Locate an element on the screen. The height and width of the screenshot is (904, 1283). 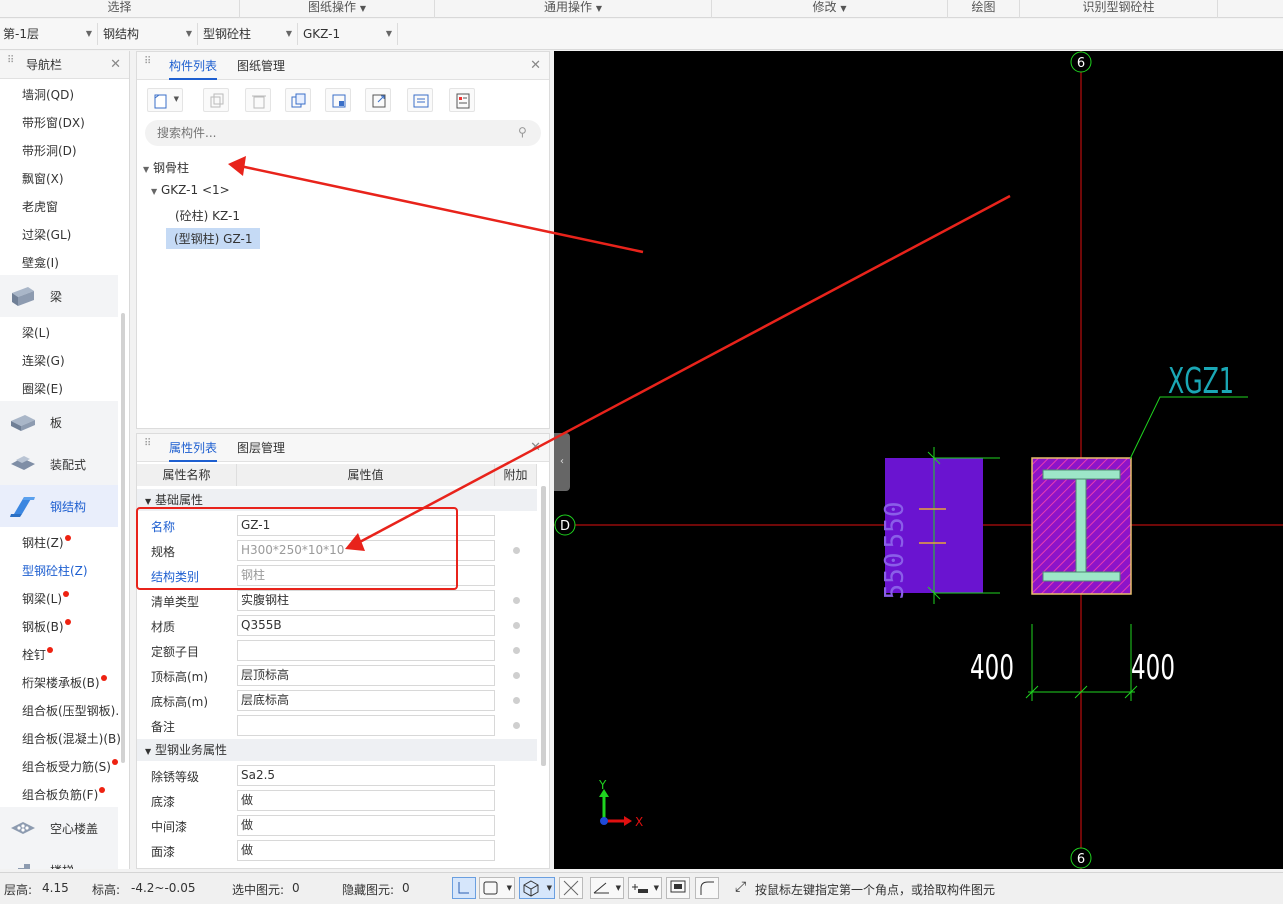
nav-item-ring-beam: 圈梁(E) is located at coordinates (42, 388).